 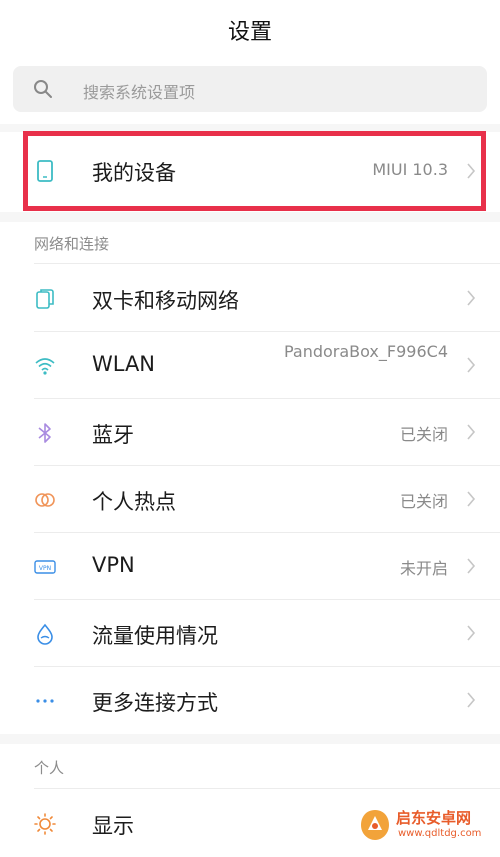 I want to click on row-label: 显示, so click(x=113, y=826).